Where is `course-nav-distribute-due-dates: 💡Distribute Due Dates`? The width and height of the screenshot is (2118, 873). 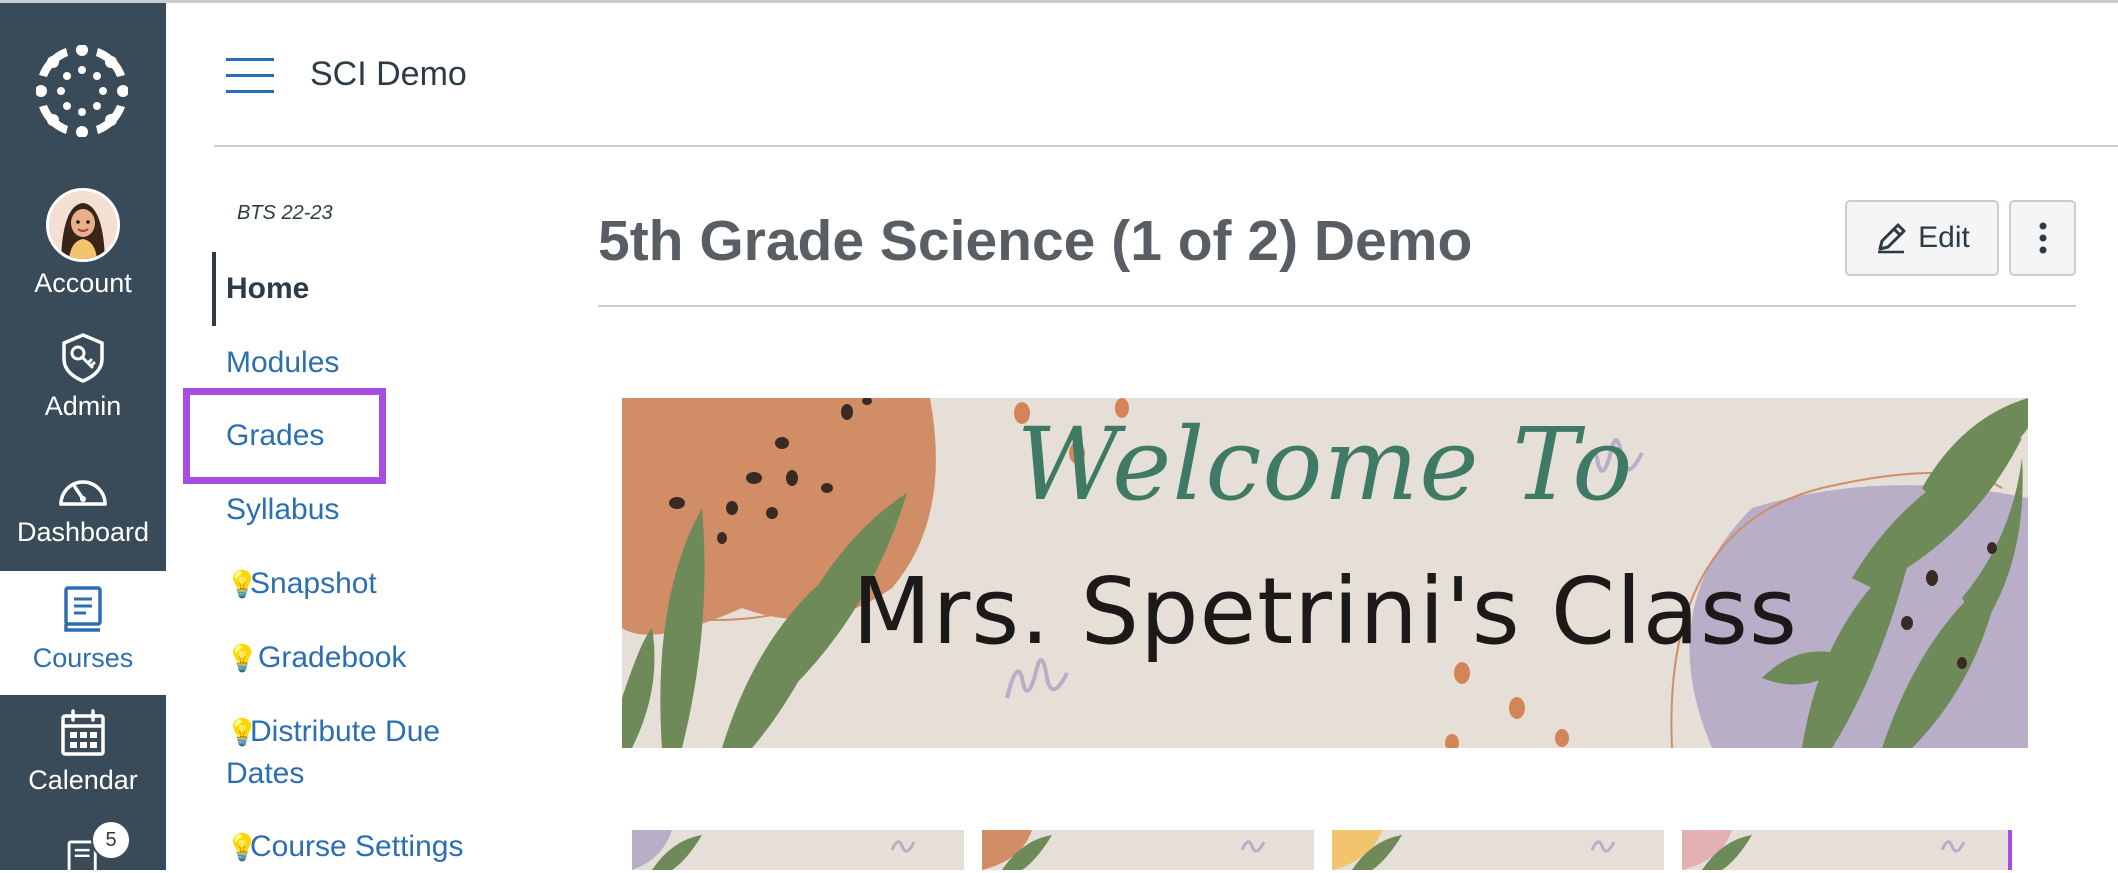 course-nav-distribute-due-dates: 💡Distribute Due Dates is located at coordinates (376, 752).